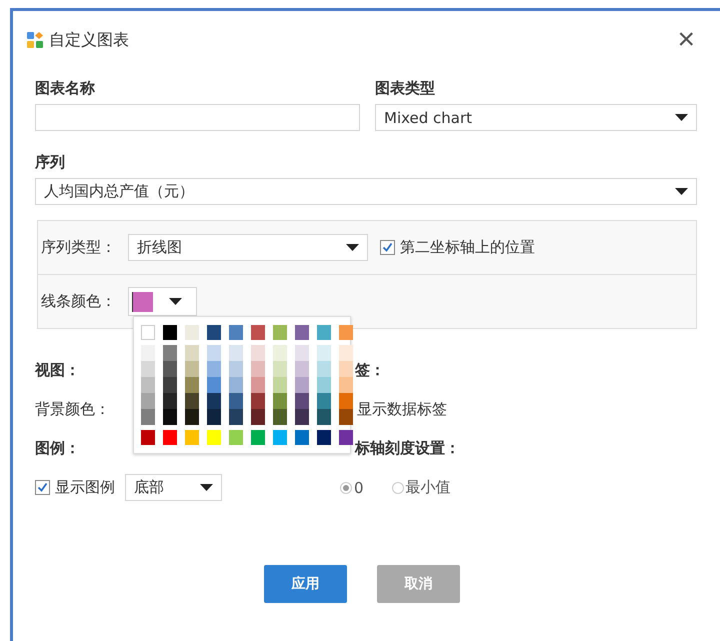 This screenshot has height=641, width=720. What do you see at coordinates (370, 370) in the screenshot?
I see `section-label: 签：` at bounding box center [370, 370].